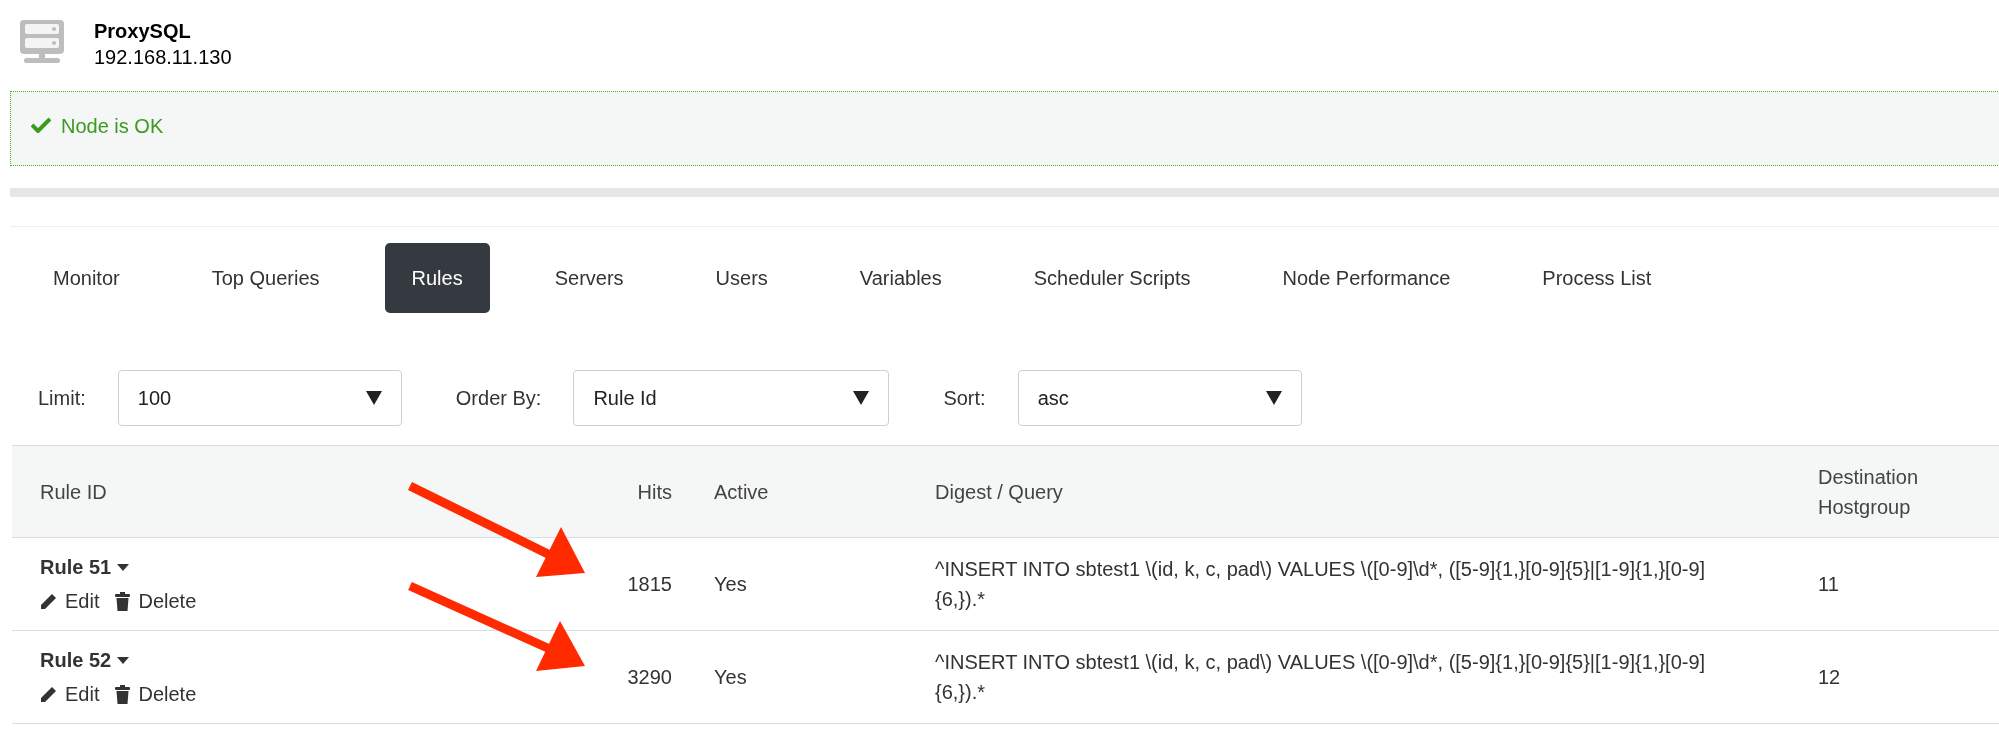  I want to click on table-cell: 11, so click(1828, 584).